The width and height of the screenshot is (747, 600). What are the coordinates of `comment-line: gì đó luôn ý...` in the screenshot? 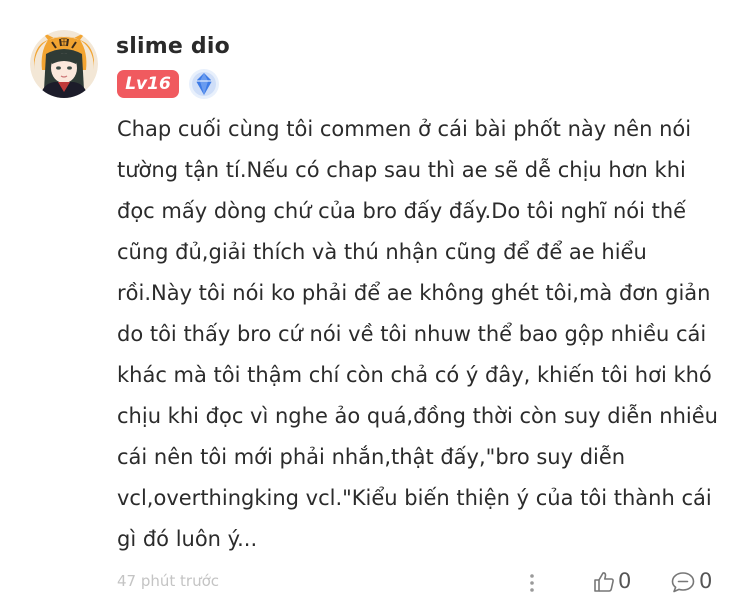 It's located at (187, 539).